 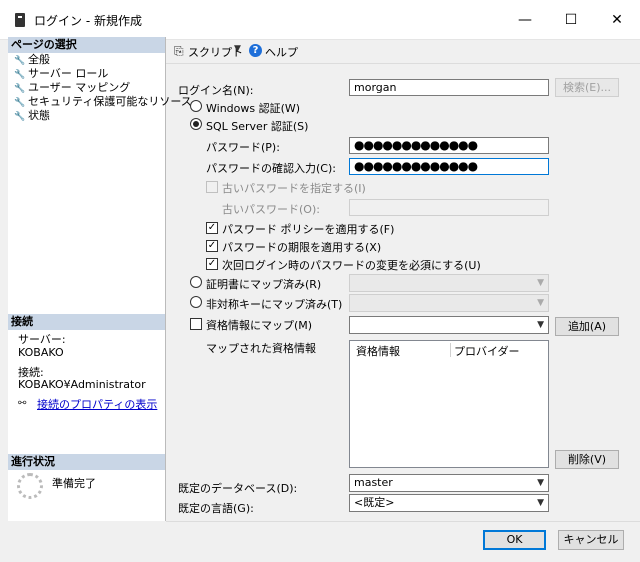 I want to click on add-credential-button: 追加(A), so click(x=587, y=326).